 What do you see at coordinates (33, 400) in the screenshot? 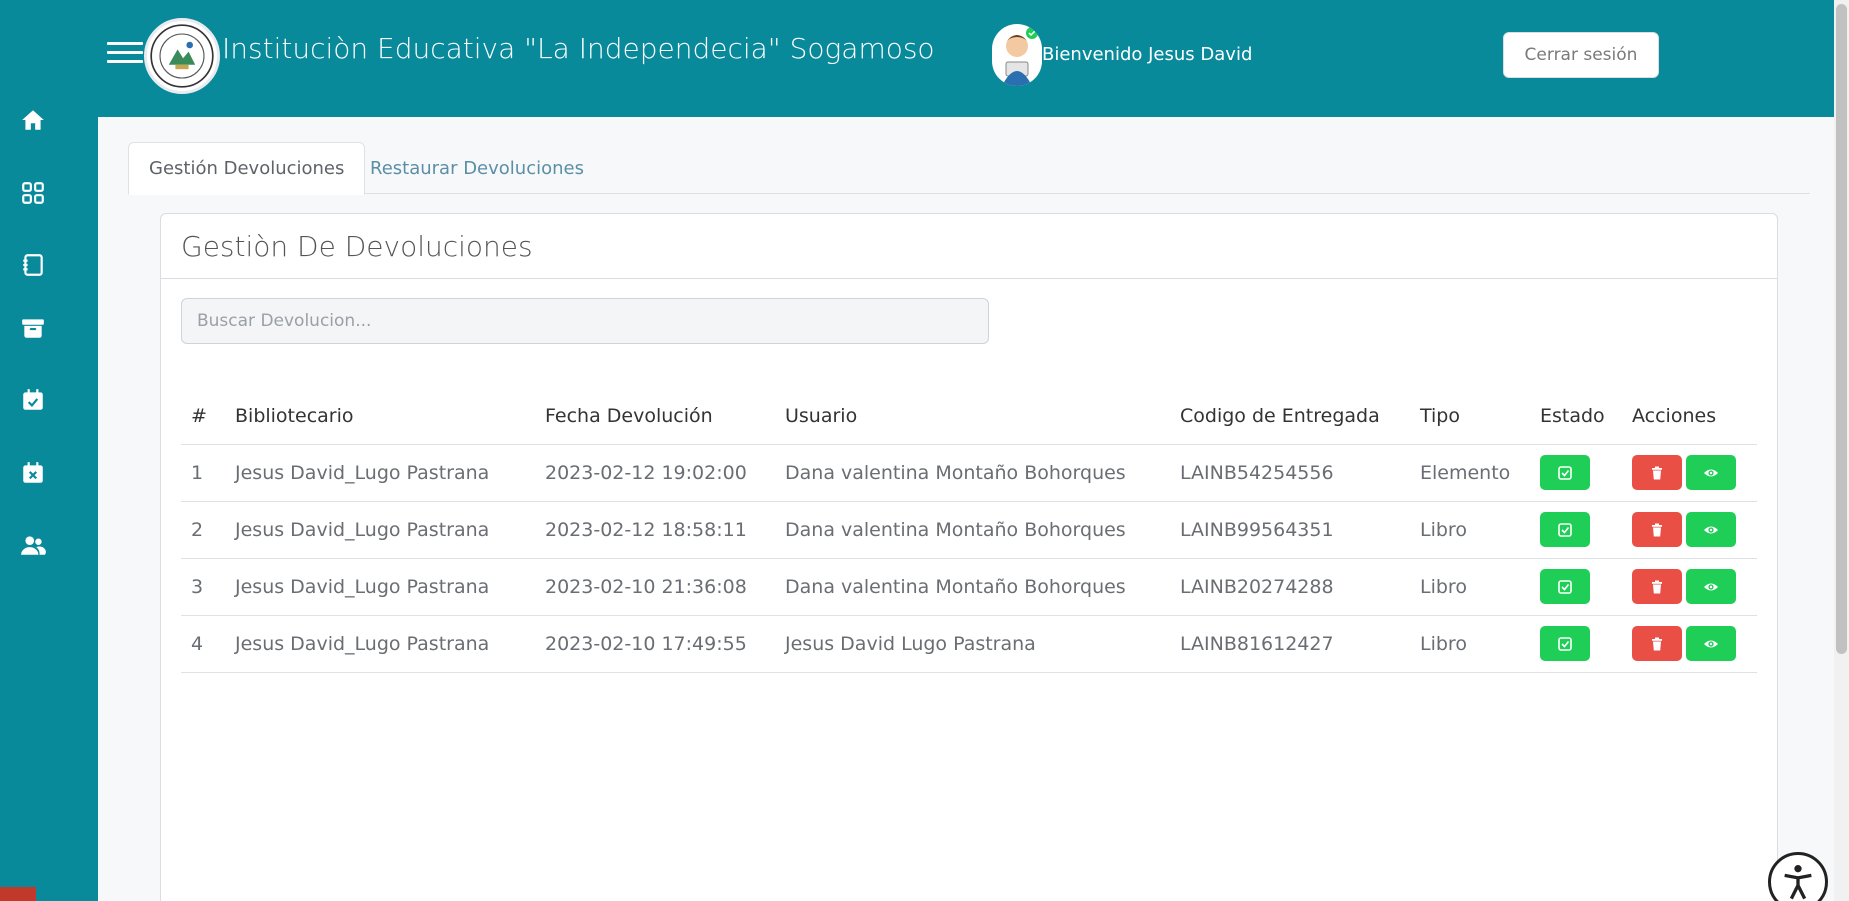
I see `calendar-check-icon` at bounding box center [33, 400].